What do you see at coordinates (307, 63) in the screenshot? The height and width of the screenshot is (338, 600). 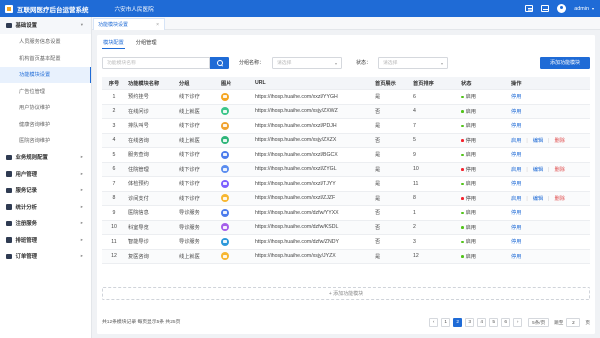 I see `group-select: 请选择 ▾` at bounding box center [307, 63].